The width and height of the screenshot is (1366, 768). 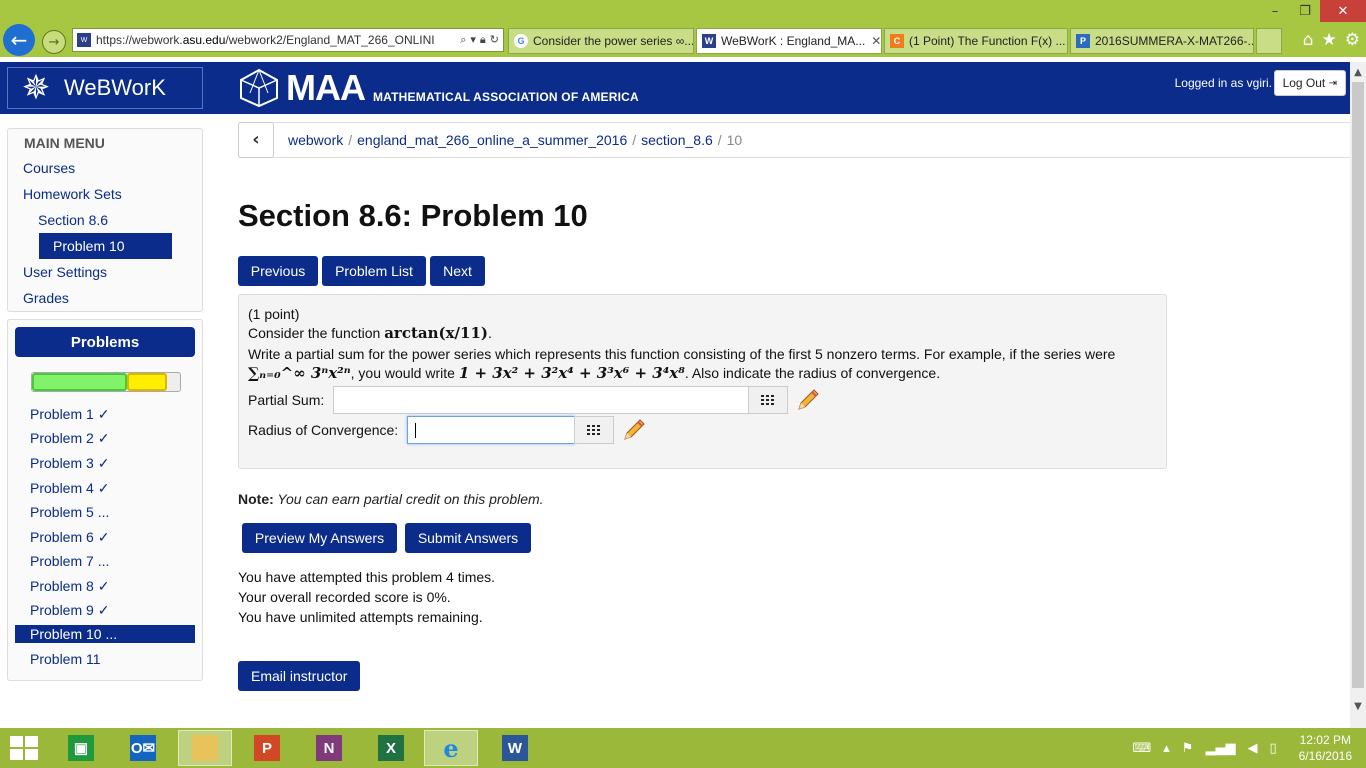 What do you see at coordinates (73, 220) in the screenshot?
I see `menu-item-section: Section 8.6` at bounding box center [73, 220].